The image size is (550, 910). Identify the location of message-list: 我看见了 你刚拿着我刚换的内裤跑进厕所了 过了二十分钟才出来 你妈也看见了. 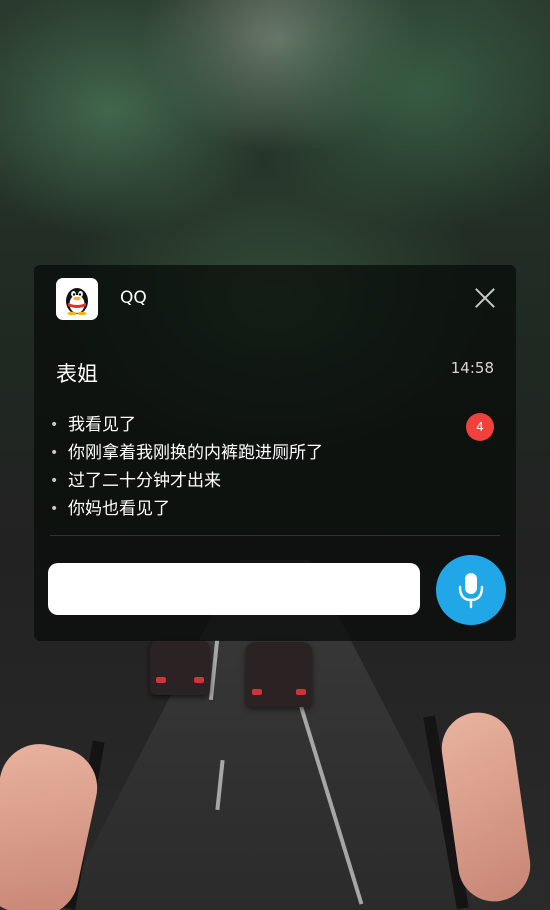
(185, 467).